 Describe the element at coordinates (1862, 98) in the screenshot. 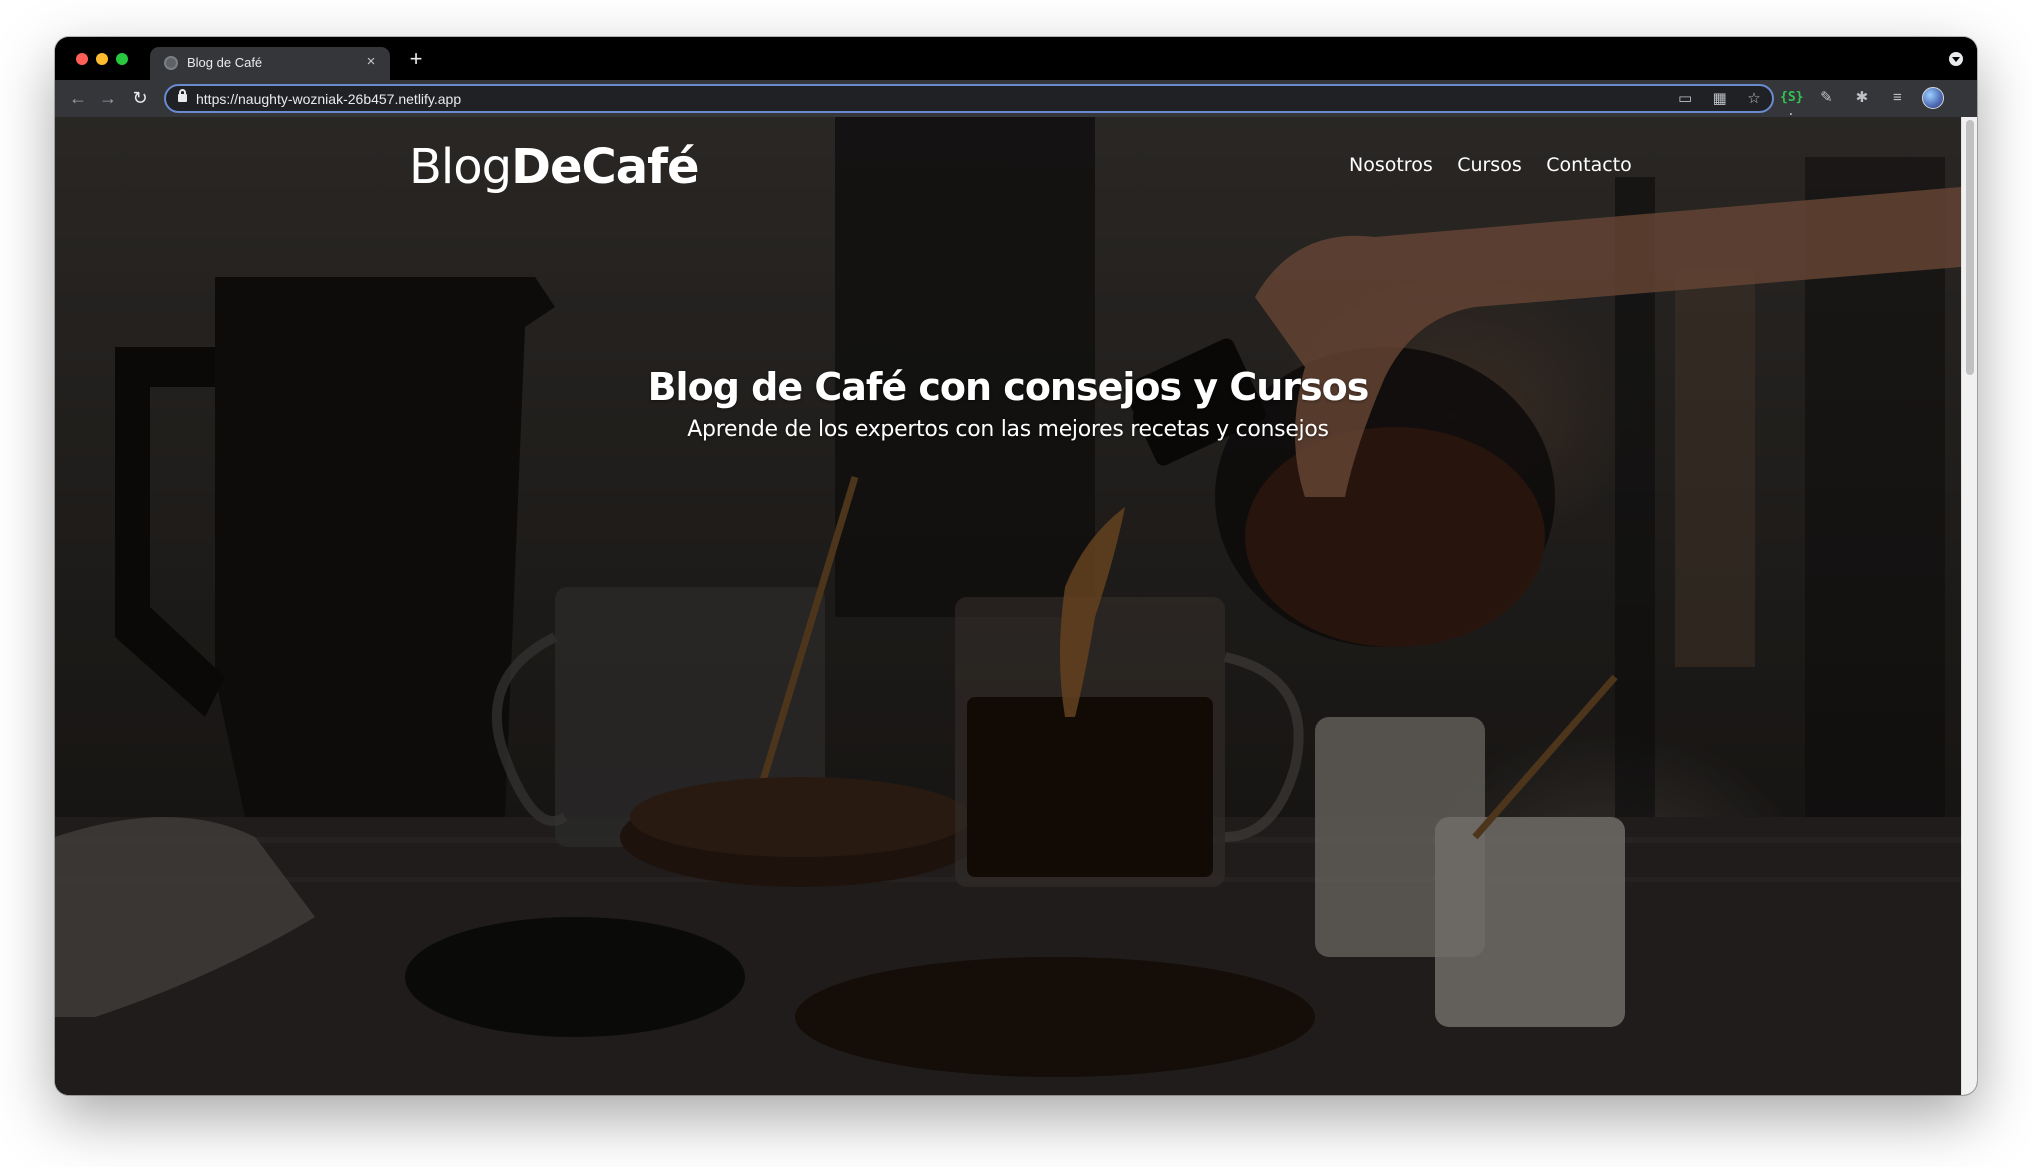

I see `extensions-puzzle-icon: ✱` at that location.